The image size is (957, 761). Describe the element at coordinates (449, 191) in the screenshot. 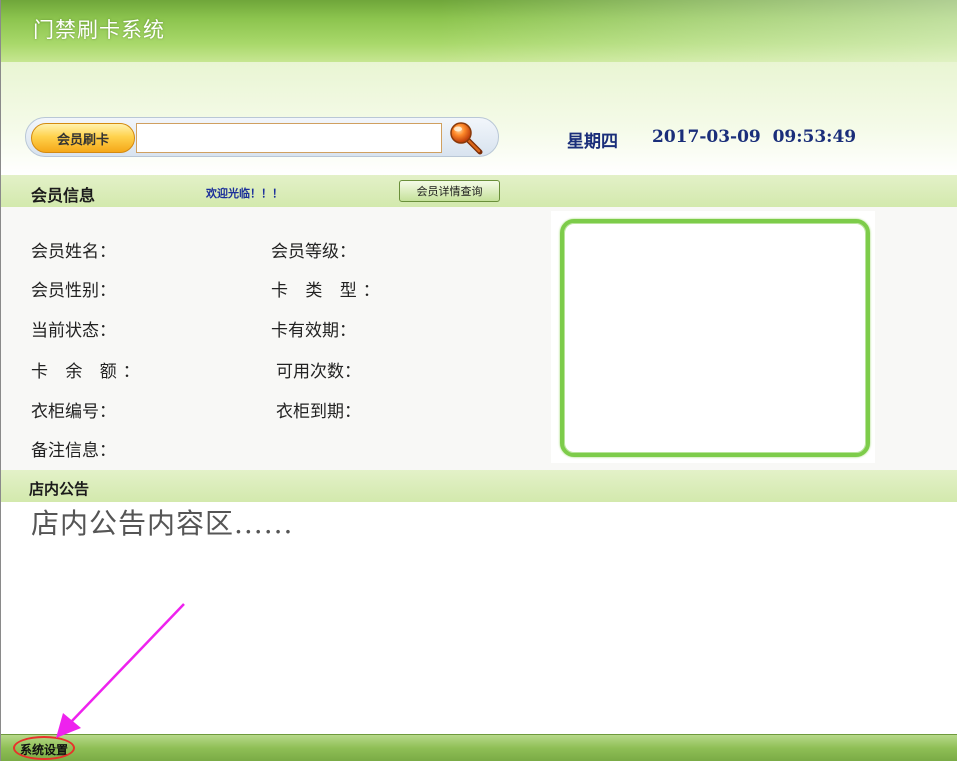

I see `member-detail-query-button: 会员详情查询` at that location.